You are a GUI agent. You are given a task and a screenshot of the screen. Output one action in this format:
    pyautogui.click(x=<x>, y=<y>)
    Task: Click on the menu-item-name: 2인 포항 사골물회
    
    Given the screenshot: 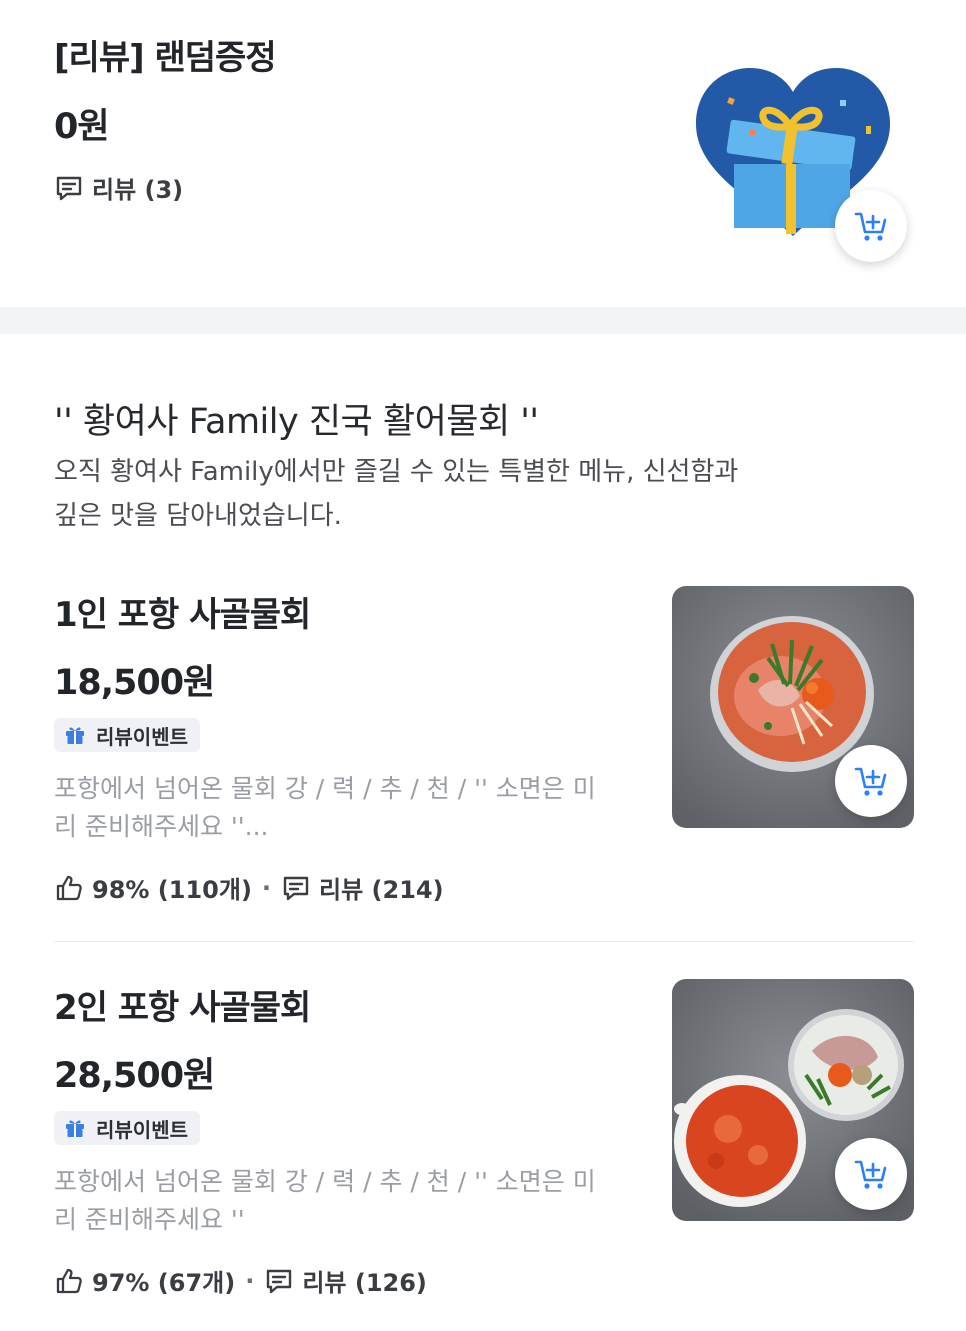 What is the action you would take?
    pyautogui.click(x=182, y=1008)
    